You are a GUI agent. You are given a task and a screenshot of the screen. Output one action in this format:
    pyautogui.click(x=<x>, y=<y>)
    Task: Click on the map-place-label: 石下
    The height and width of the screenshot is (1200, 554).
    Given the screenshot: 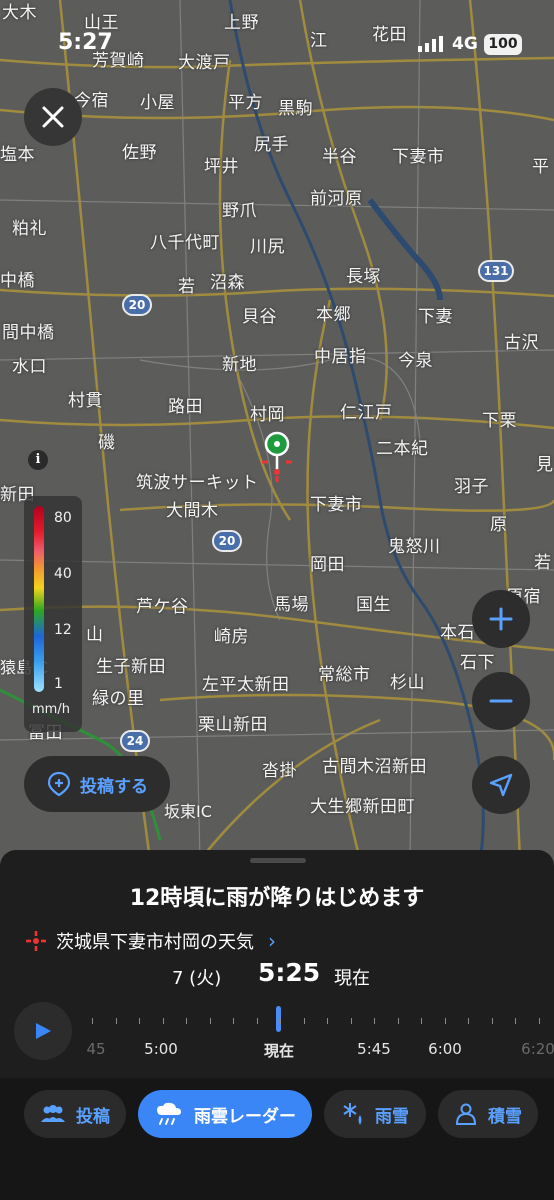 What is the action you would take?
    pyautogui.click(x=477, y=663)
    